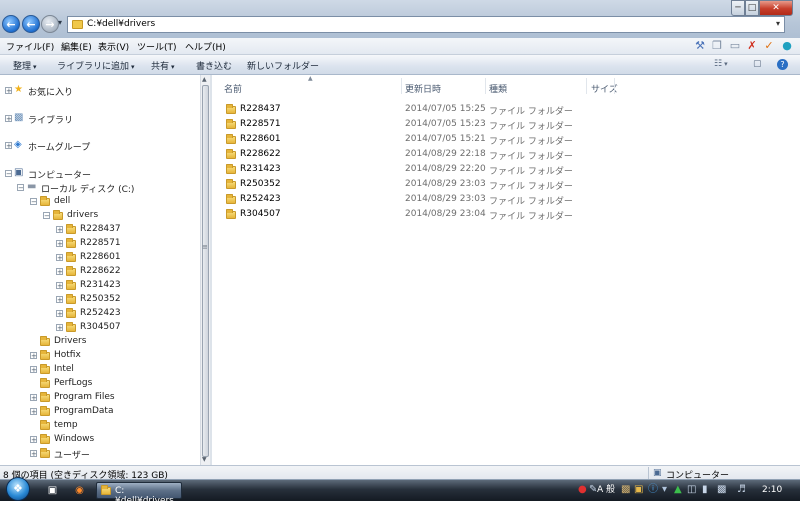 This screenshot has width=800, height=506. What do you see at coordinates (769, 46) in the screenshot?
I see `checkmark-icon: ✓` at bounding box center [769, 46].